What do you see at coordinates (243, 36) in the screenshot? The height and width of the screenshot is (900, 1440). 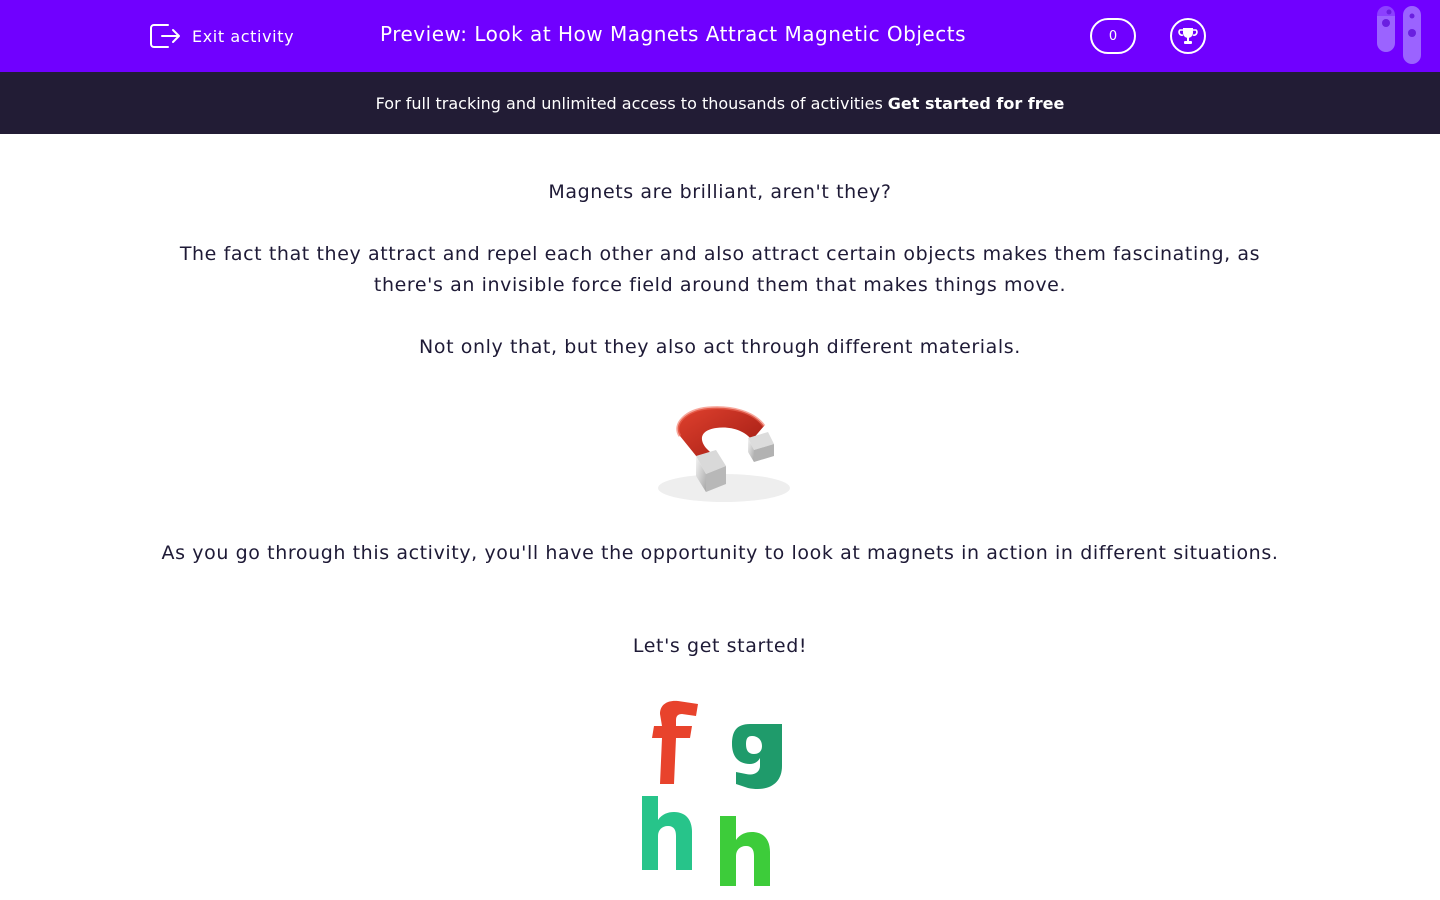 I see `exit-activity-label: Exit activity` at bounding box center [243, 36].